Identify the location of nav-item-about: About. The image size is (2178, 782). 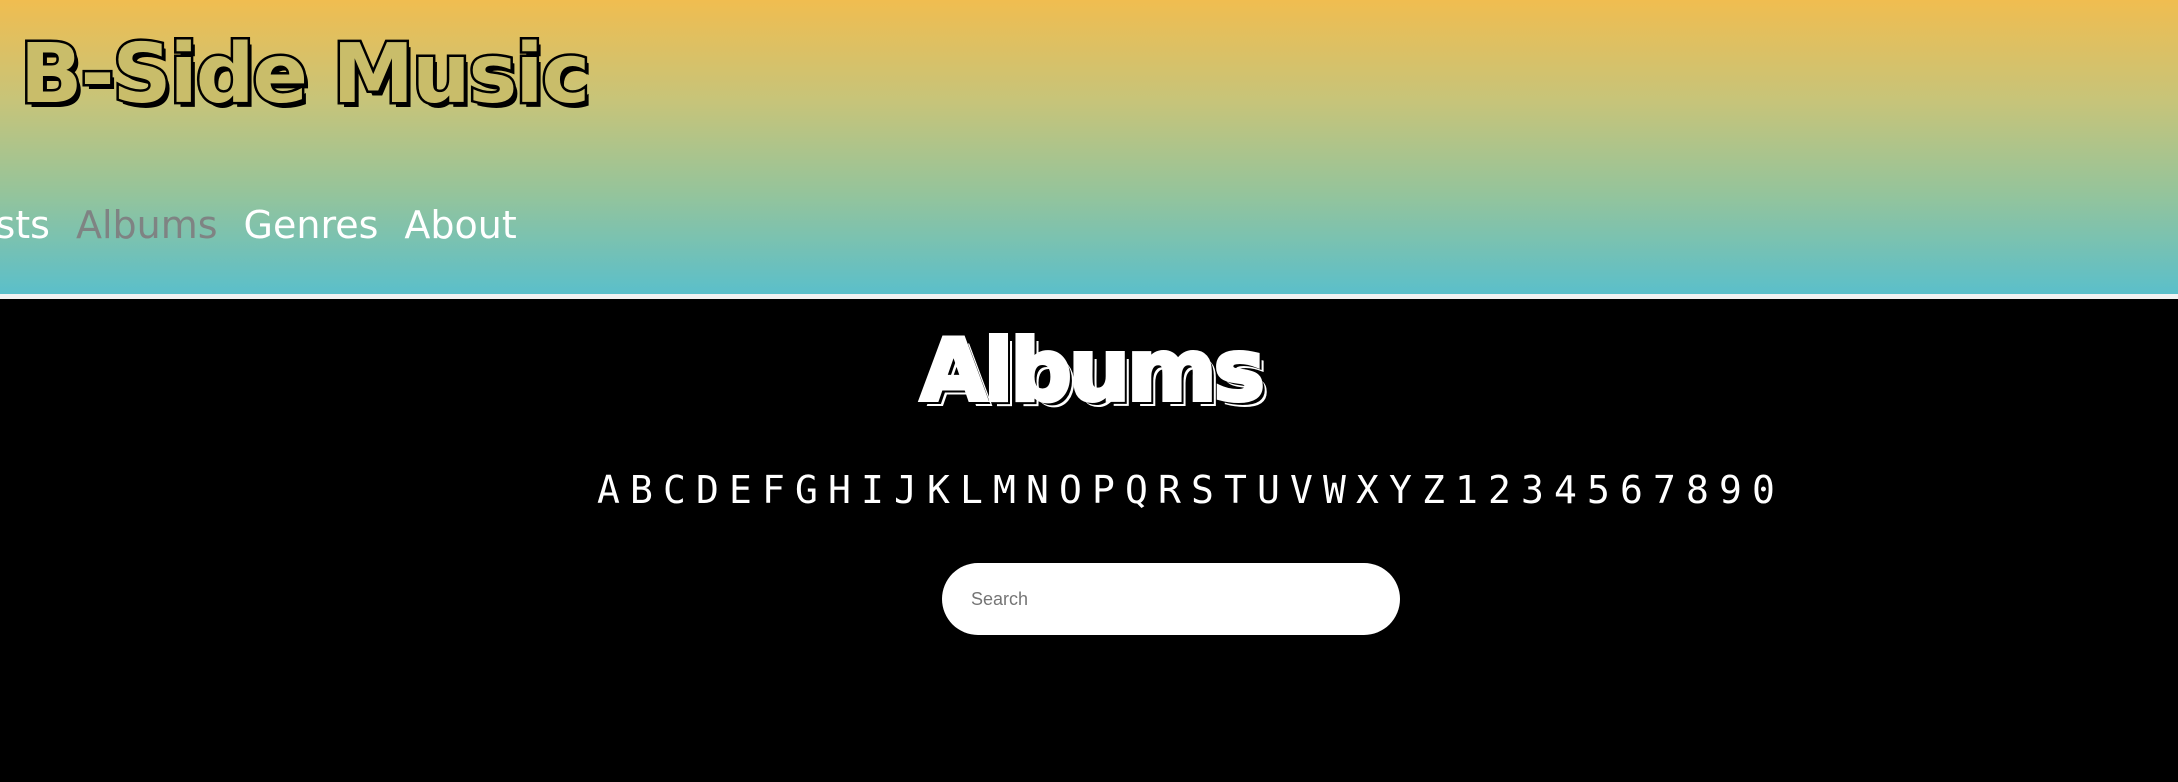
(460, 226).